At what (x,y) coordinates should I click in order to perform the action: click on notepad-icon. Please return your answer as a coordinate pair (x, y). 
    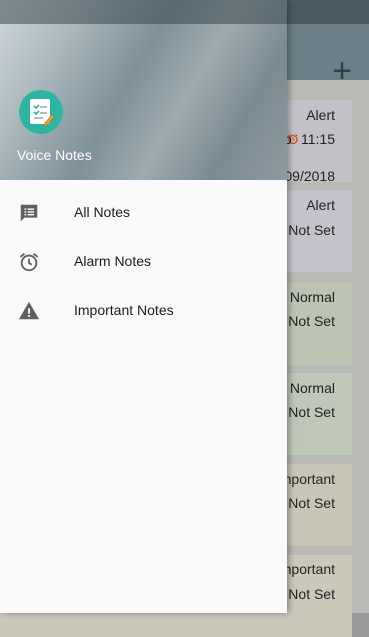
    Looking at the image, I should click on (42, 113).